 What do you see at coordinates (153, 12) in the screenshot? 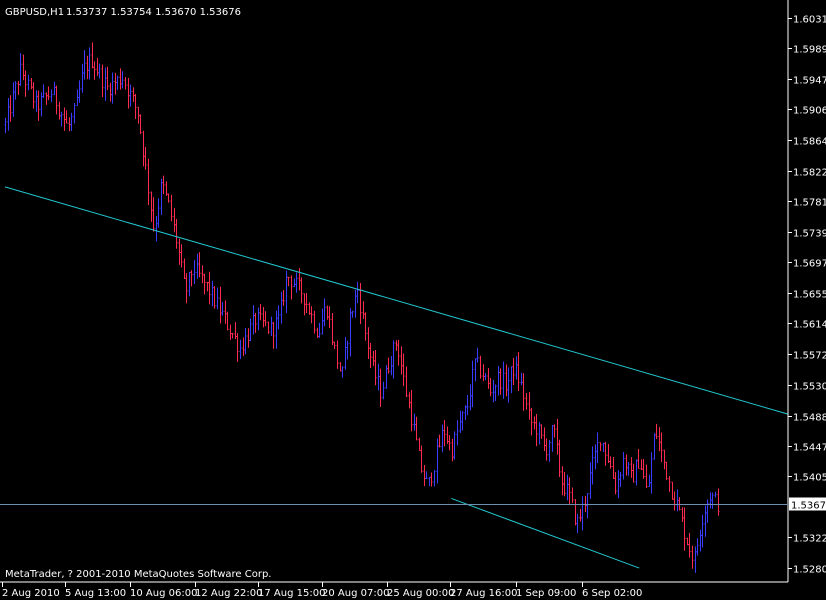
I see `ohlc-values-label: 1.53737 1.53754 1.53670 1.53676` at bounding box center [153, 12].